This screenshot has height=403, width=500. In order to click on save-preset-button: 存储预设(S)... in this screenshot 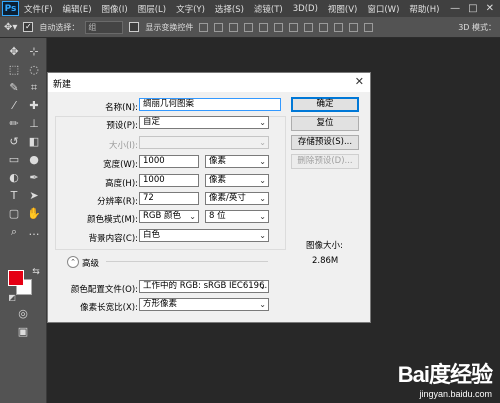, I will do `click(325, 142)`.